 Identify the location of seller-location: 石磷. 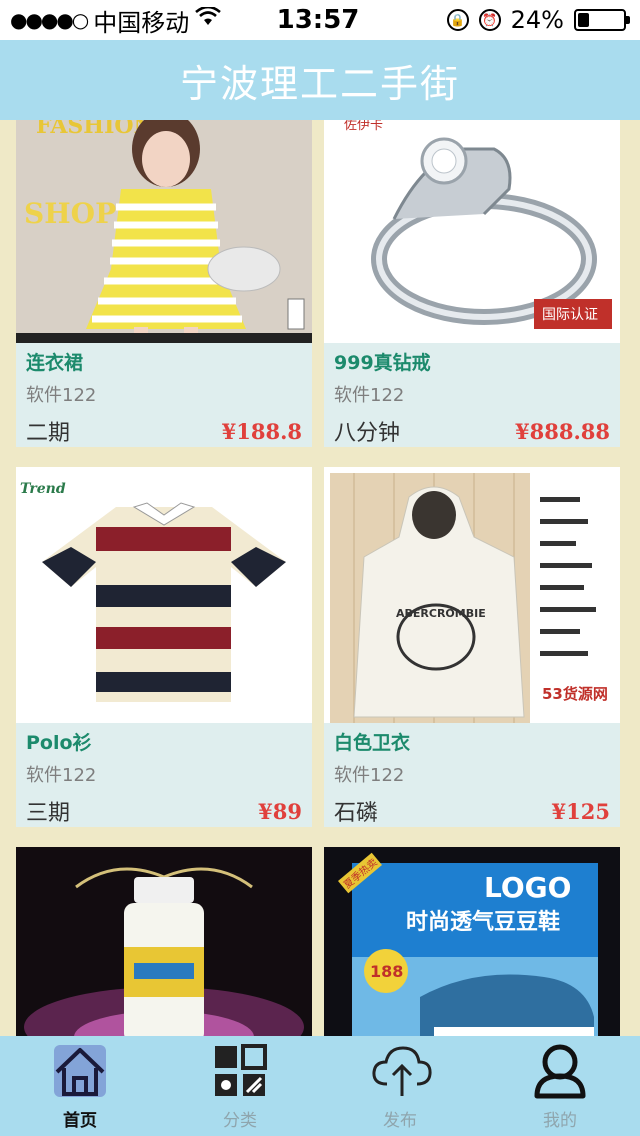
(356, 813).